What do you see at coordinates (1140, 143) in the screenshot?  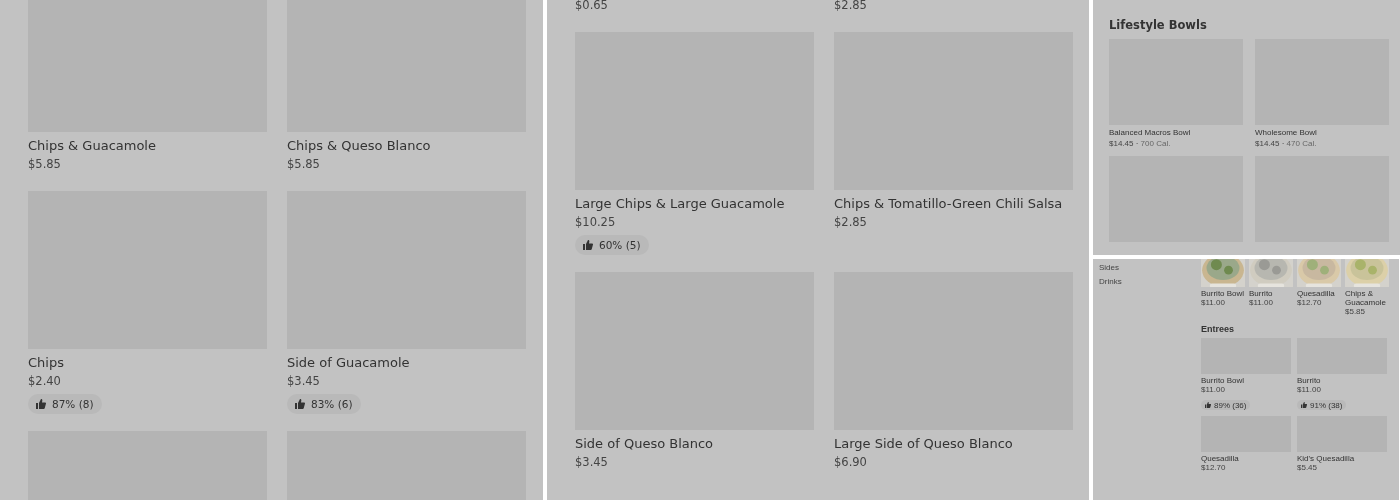 I see `item-price: $14.45 · 700 Cal.` at bounding box center [1140, 143].